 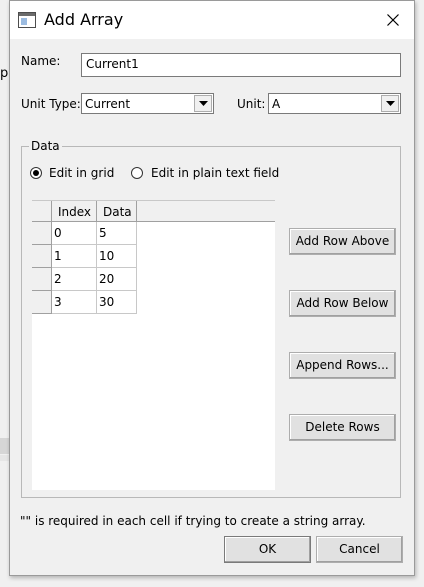 I want to click on unit-type-value: Current, so click(x=108, y=104).